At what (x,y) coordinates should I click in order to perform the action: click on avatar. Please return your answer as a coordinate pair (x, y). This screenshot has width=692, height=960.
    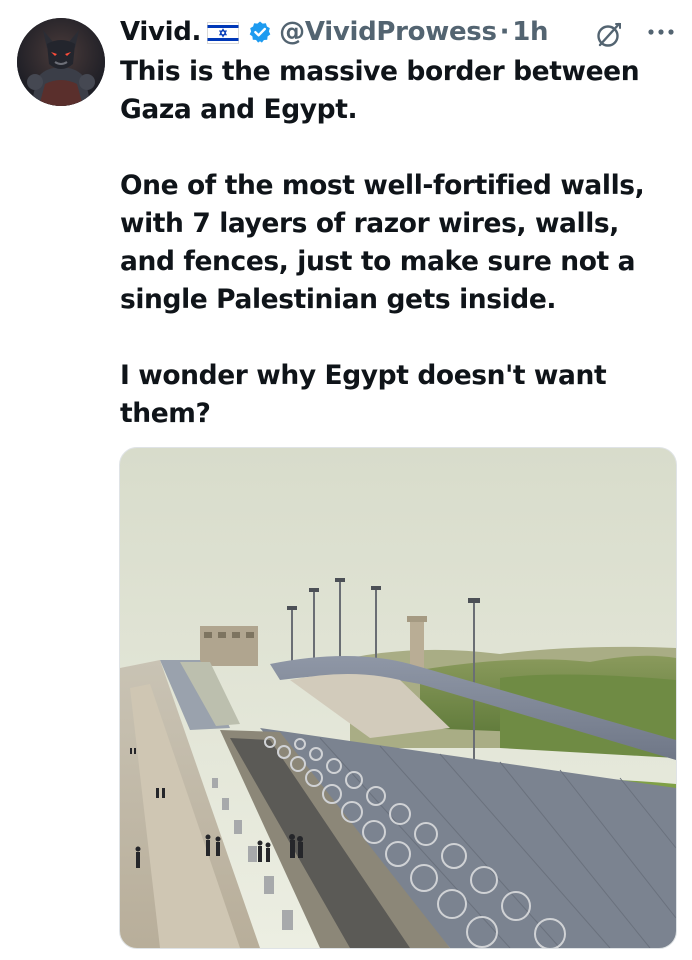
    Looking at the image, I should click on (61, 62).